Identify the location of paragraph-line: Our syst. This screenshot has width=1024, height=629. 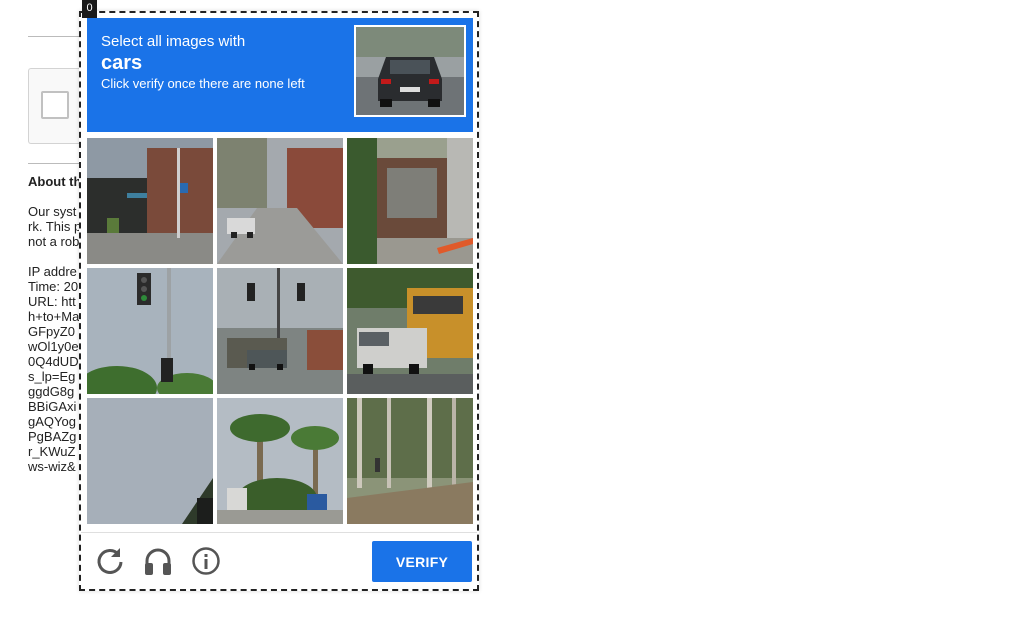
(52, 211).